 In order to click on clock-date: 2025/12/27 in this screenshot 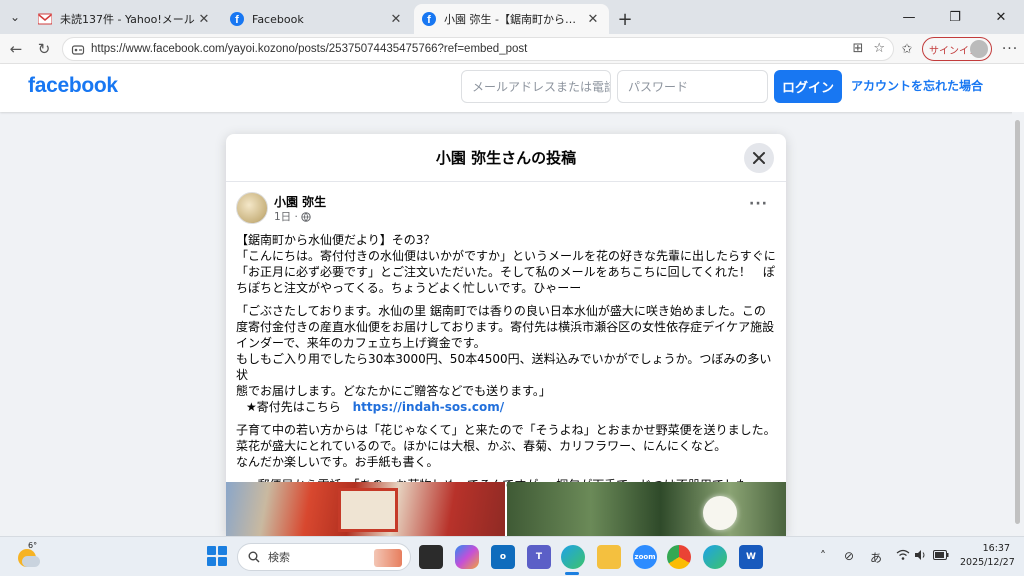, I will do `click(987, 562)`.